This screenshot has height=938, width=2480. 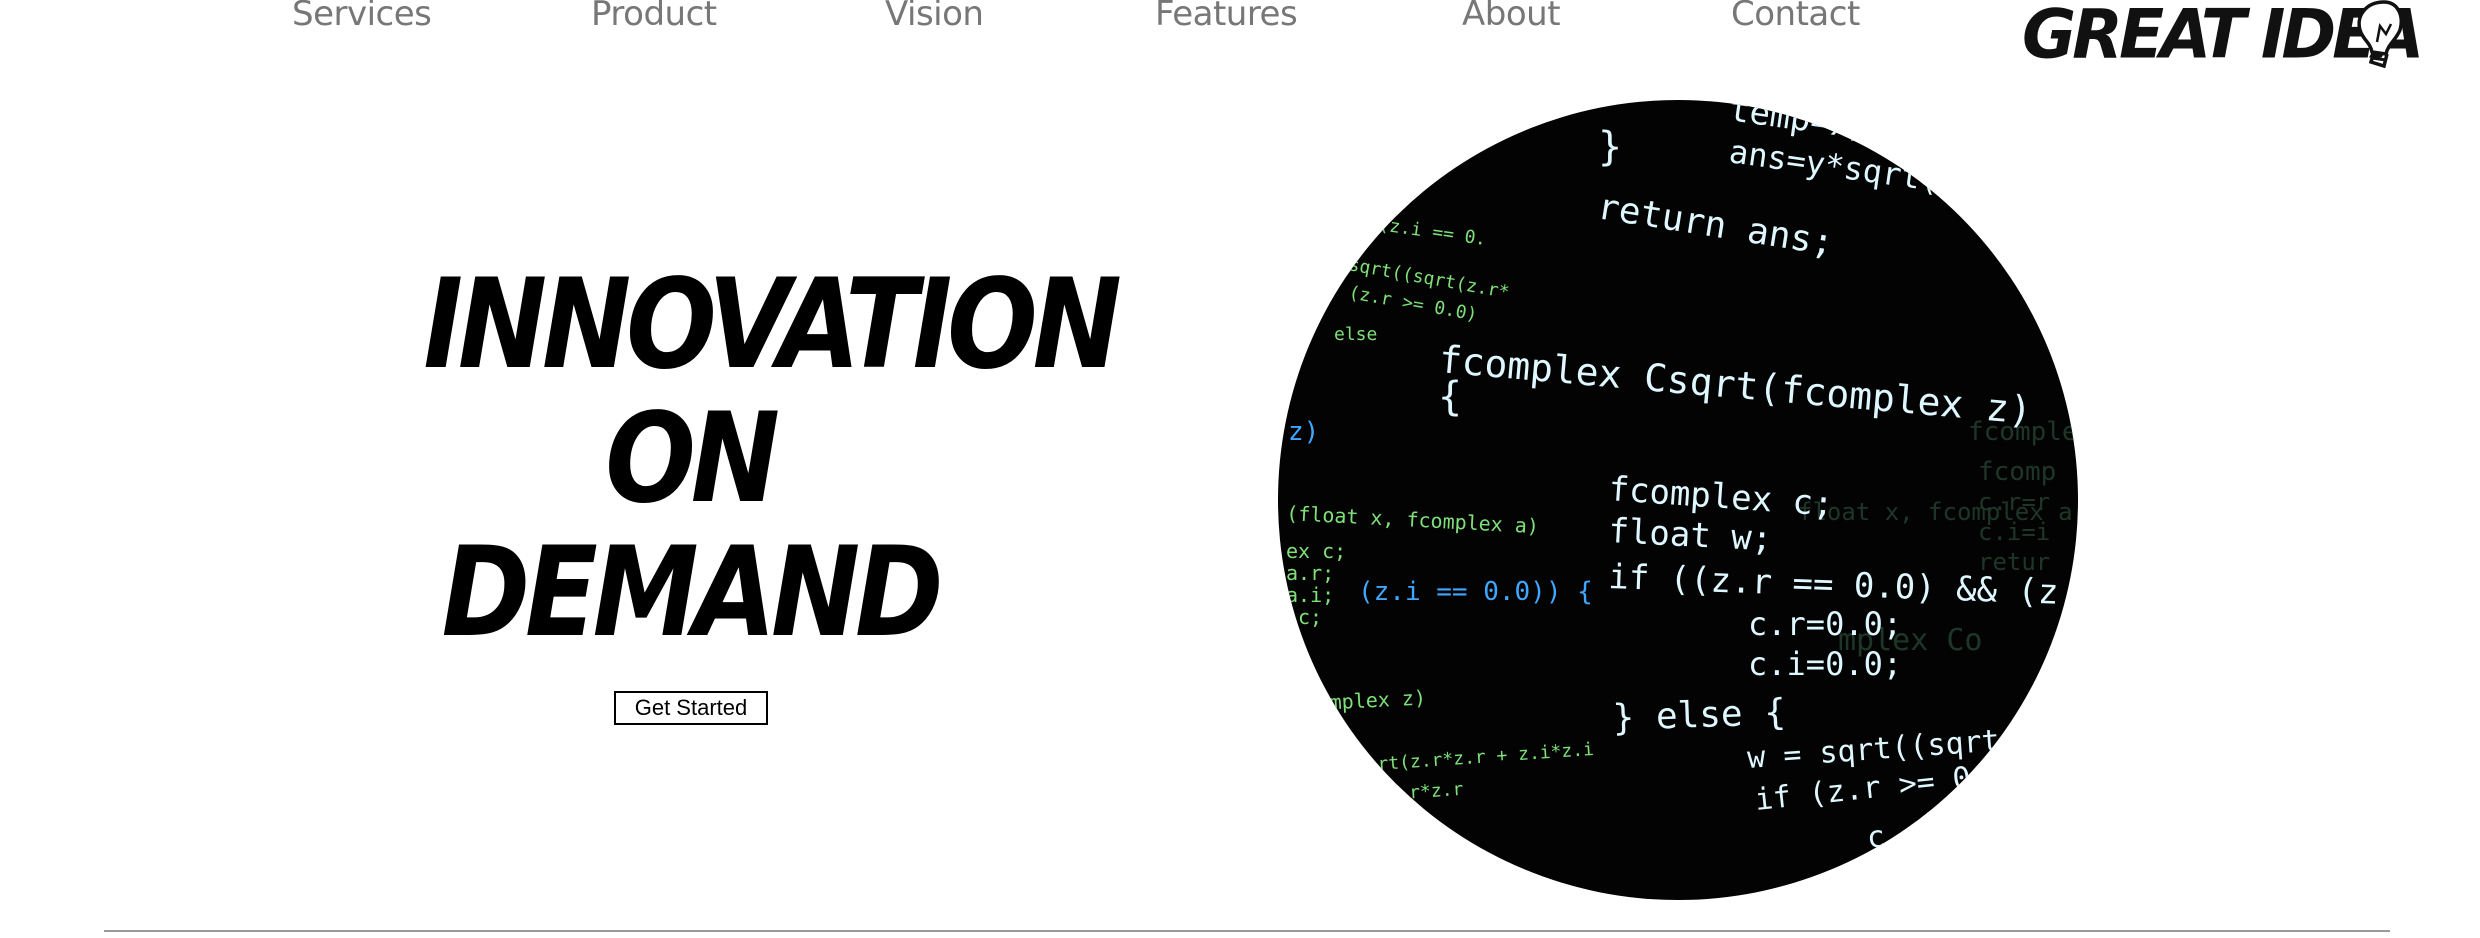 What do you see at coordinates (1825, 624) in the screenshot?
I see `code-line: c.r=0.0;` at bounding box center [1825, 624].